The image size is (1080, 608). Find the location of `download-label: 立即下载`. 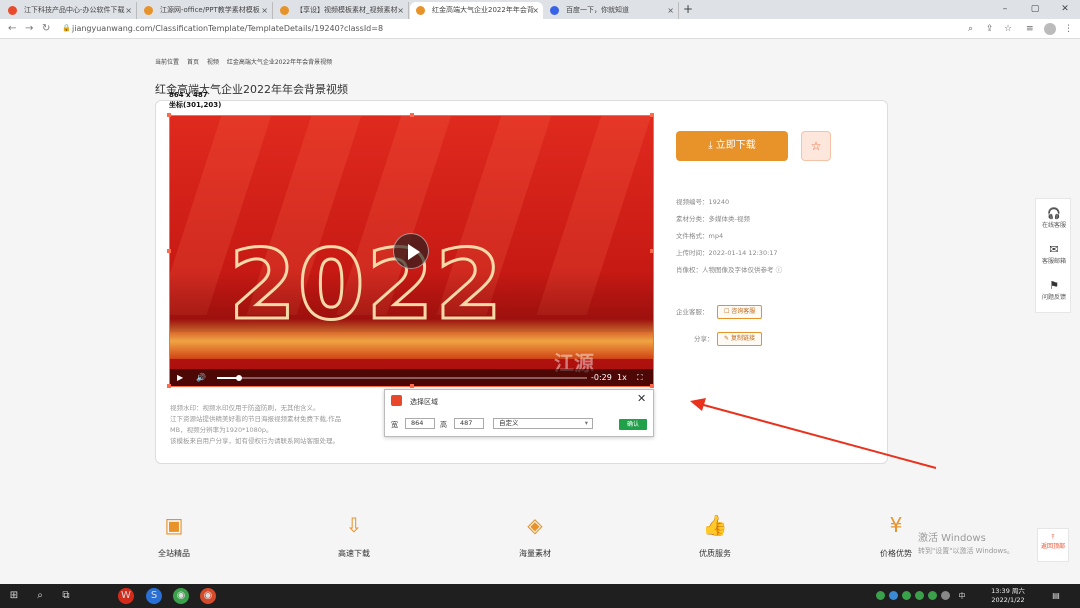

download-label: 立即下载 is located at coordinates (735, 145).